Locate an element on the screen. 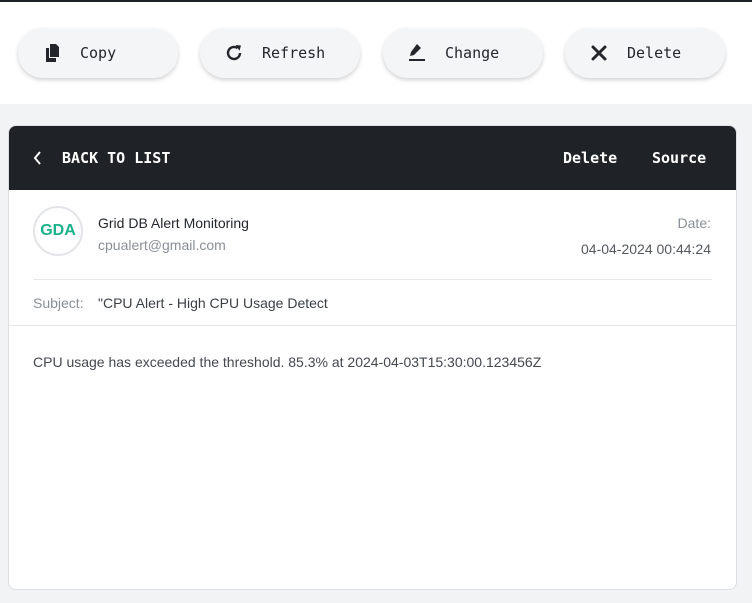 Image resolution: width=752 pixels, height=603 pixels. header-source-button: Source is located at coordinates (679, 158).